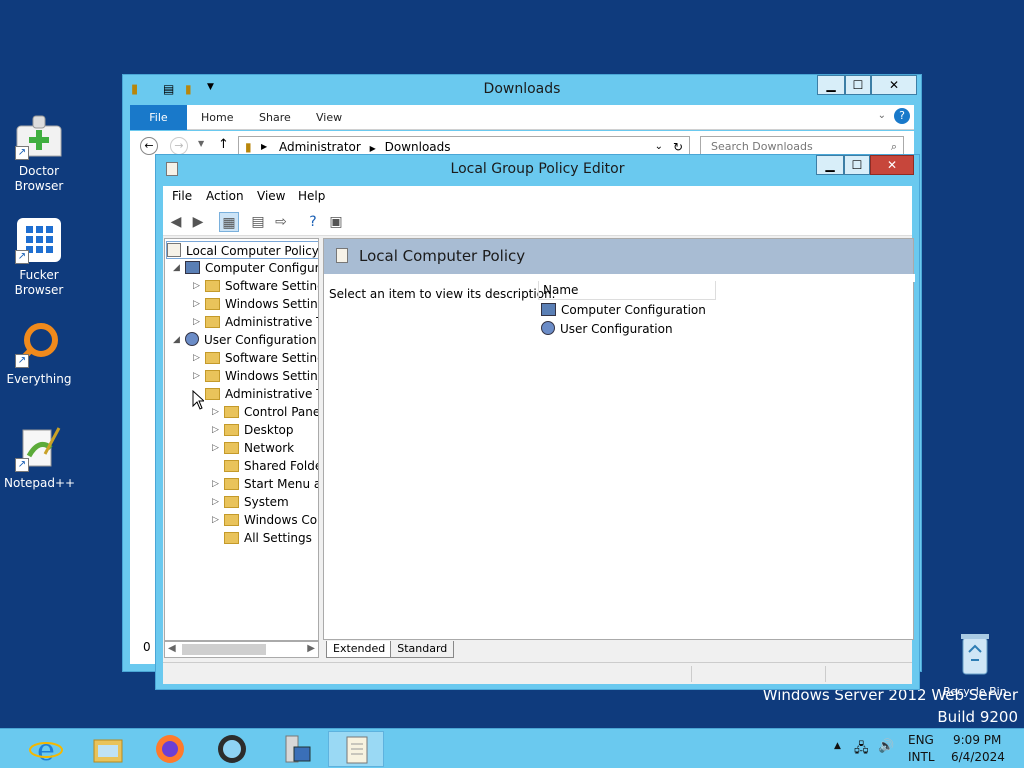 Image resolution: width=1024 pixels, height=768 pixels. What do you see at coordinates (242, 250) in the screenshot?
I see `tree-node-local-computer-policy: Local Computer Policy` at bounding box center [242, 250].